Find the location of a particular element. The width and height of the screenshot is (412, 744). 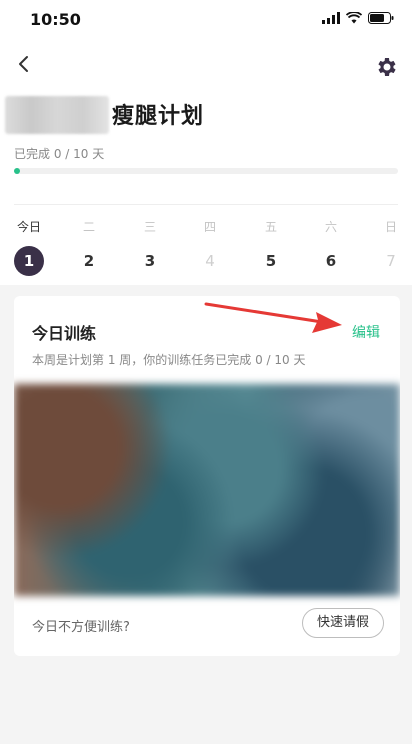

date-day-1: 1 is located at coordinates (29, 261).